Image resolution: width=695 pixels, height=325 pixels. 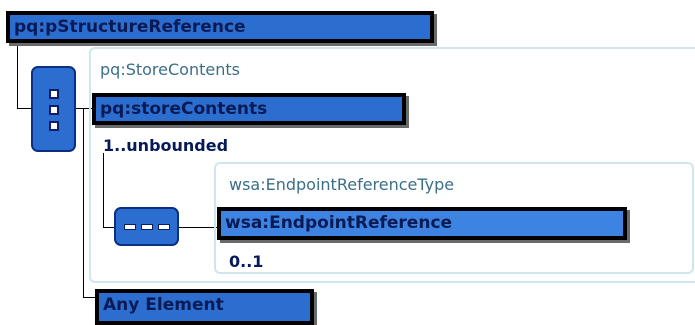 I want to click on store-contents-element-label: pq:storeContents, so click(x=184, y=109).